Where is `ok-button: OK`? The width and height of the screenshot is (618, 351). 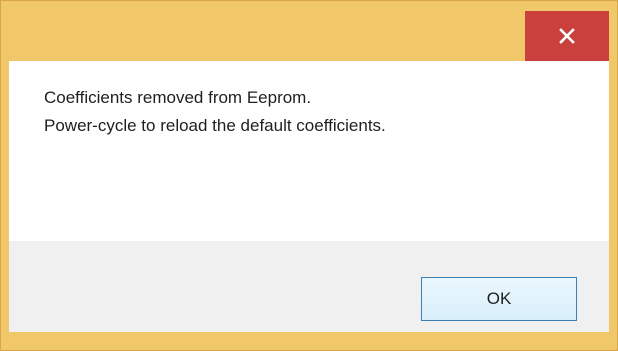 ok-button: OK is located at coordinates (499, 299).